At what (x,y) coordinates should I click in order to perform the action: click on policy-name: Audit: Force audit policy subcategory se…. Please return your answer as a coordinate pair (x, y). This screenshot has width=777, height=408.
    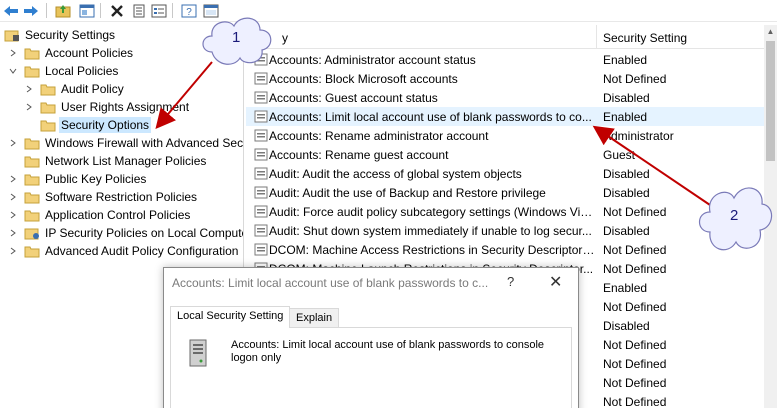
    Looking at the image, I should click on (432, 211).